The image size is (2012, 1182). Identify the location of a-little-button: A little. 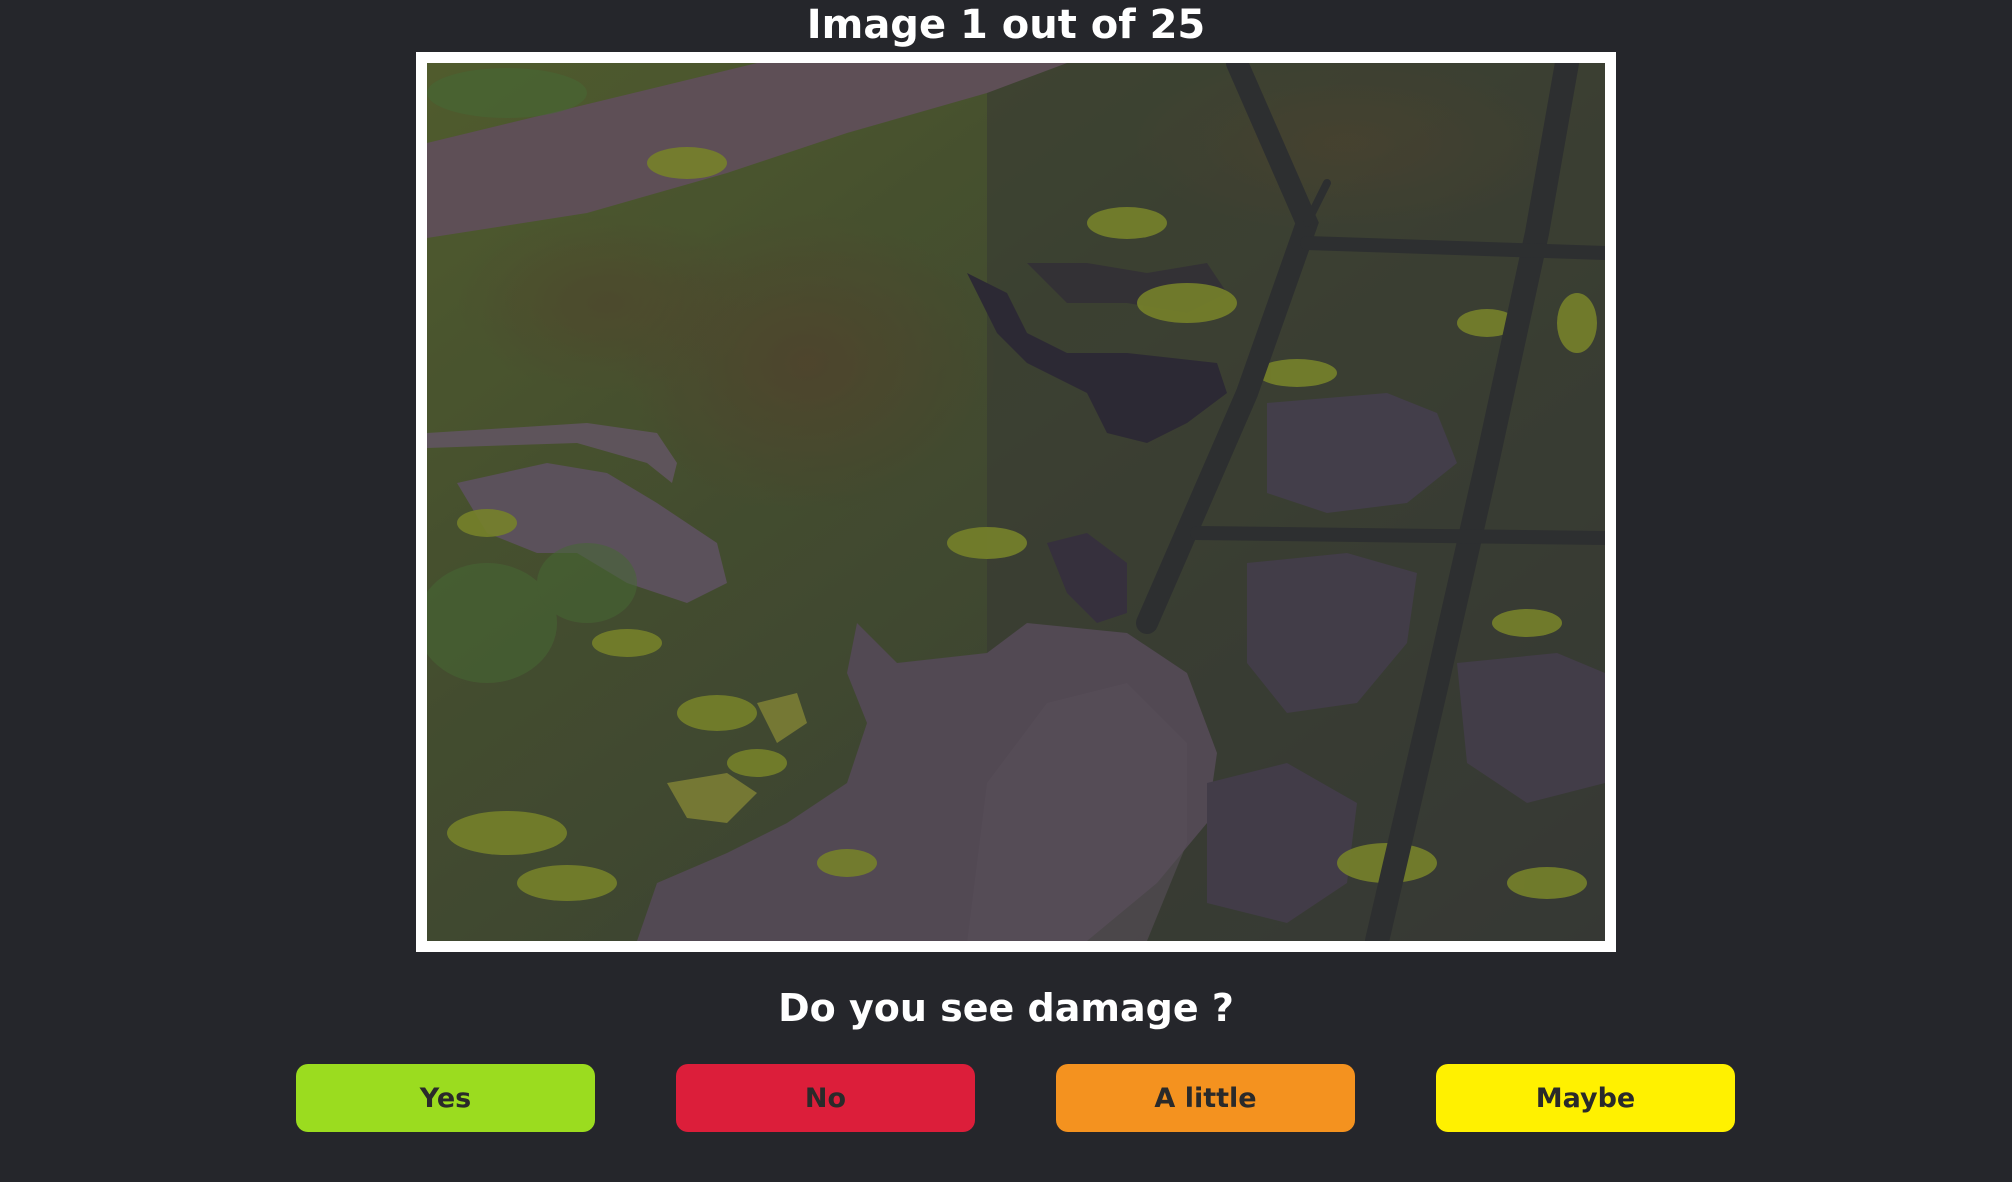
(1205, 1098).